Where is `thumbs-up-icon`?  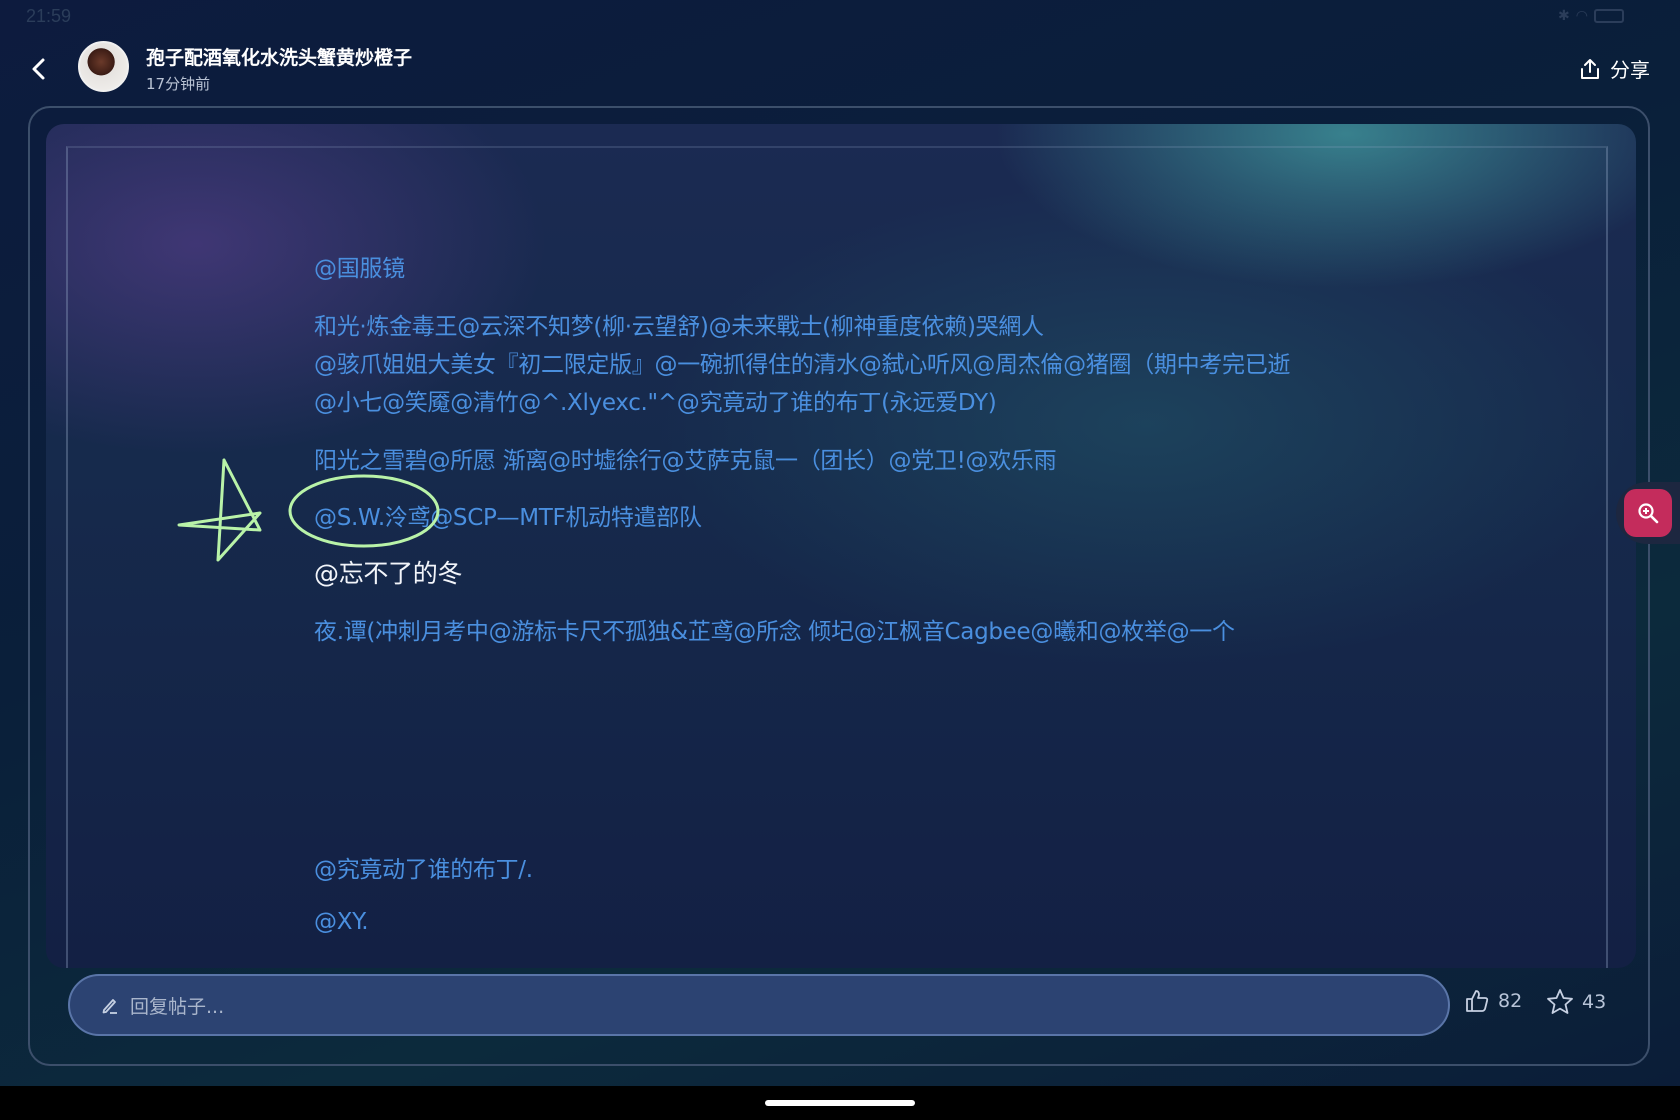
thumbs-up-icon is located at coordinates (1477, 1001).